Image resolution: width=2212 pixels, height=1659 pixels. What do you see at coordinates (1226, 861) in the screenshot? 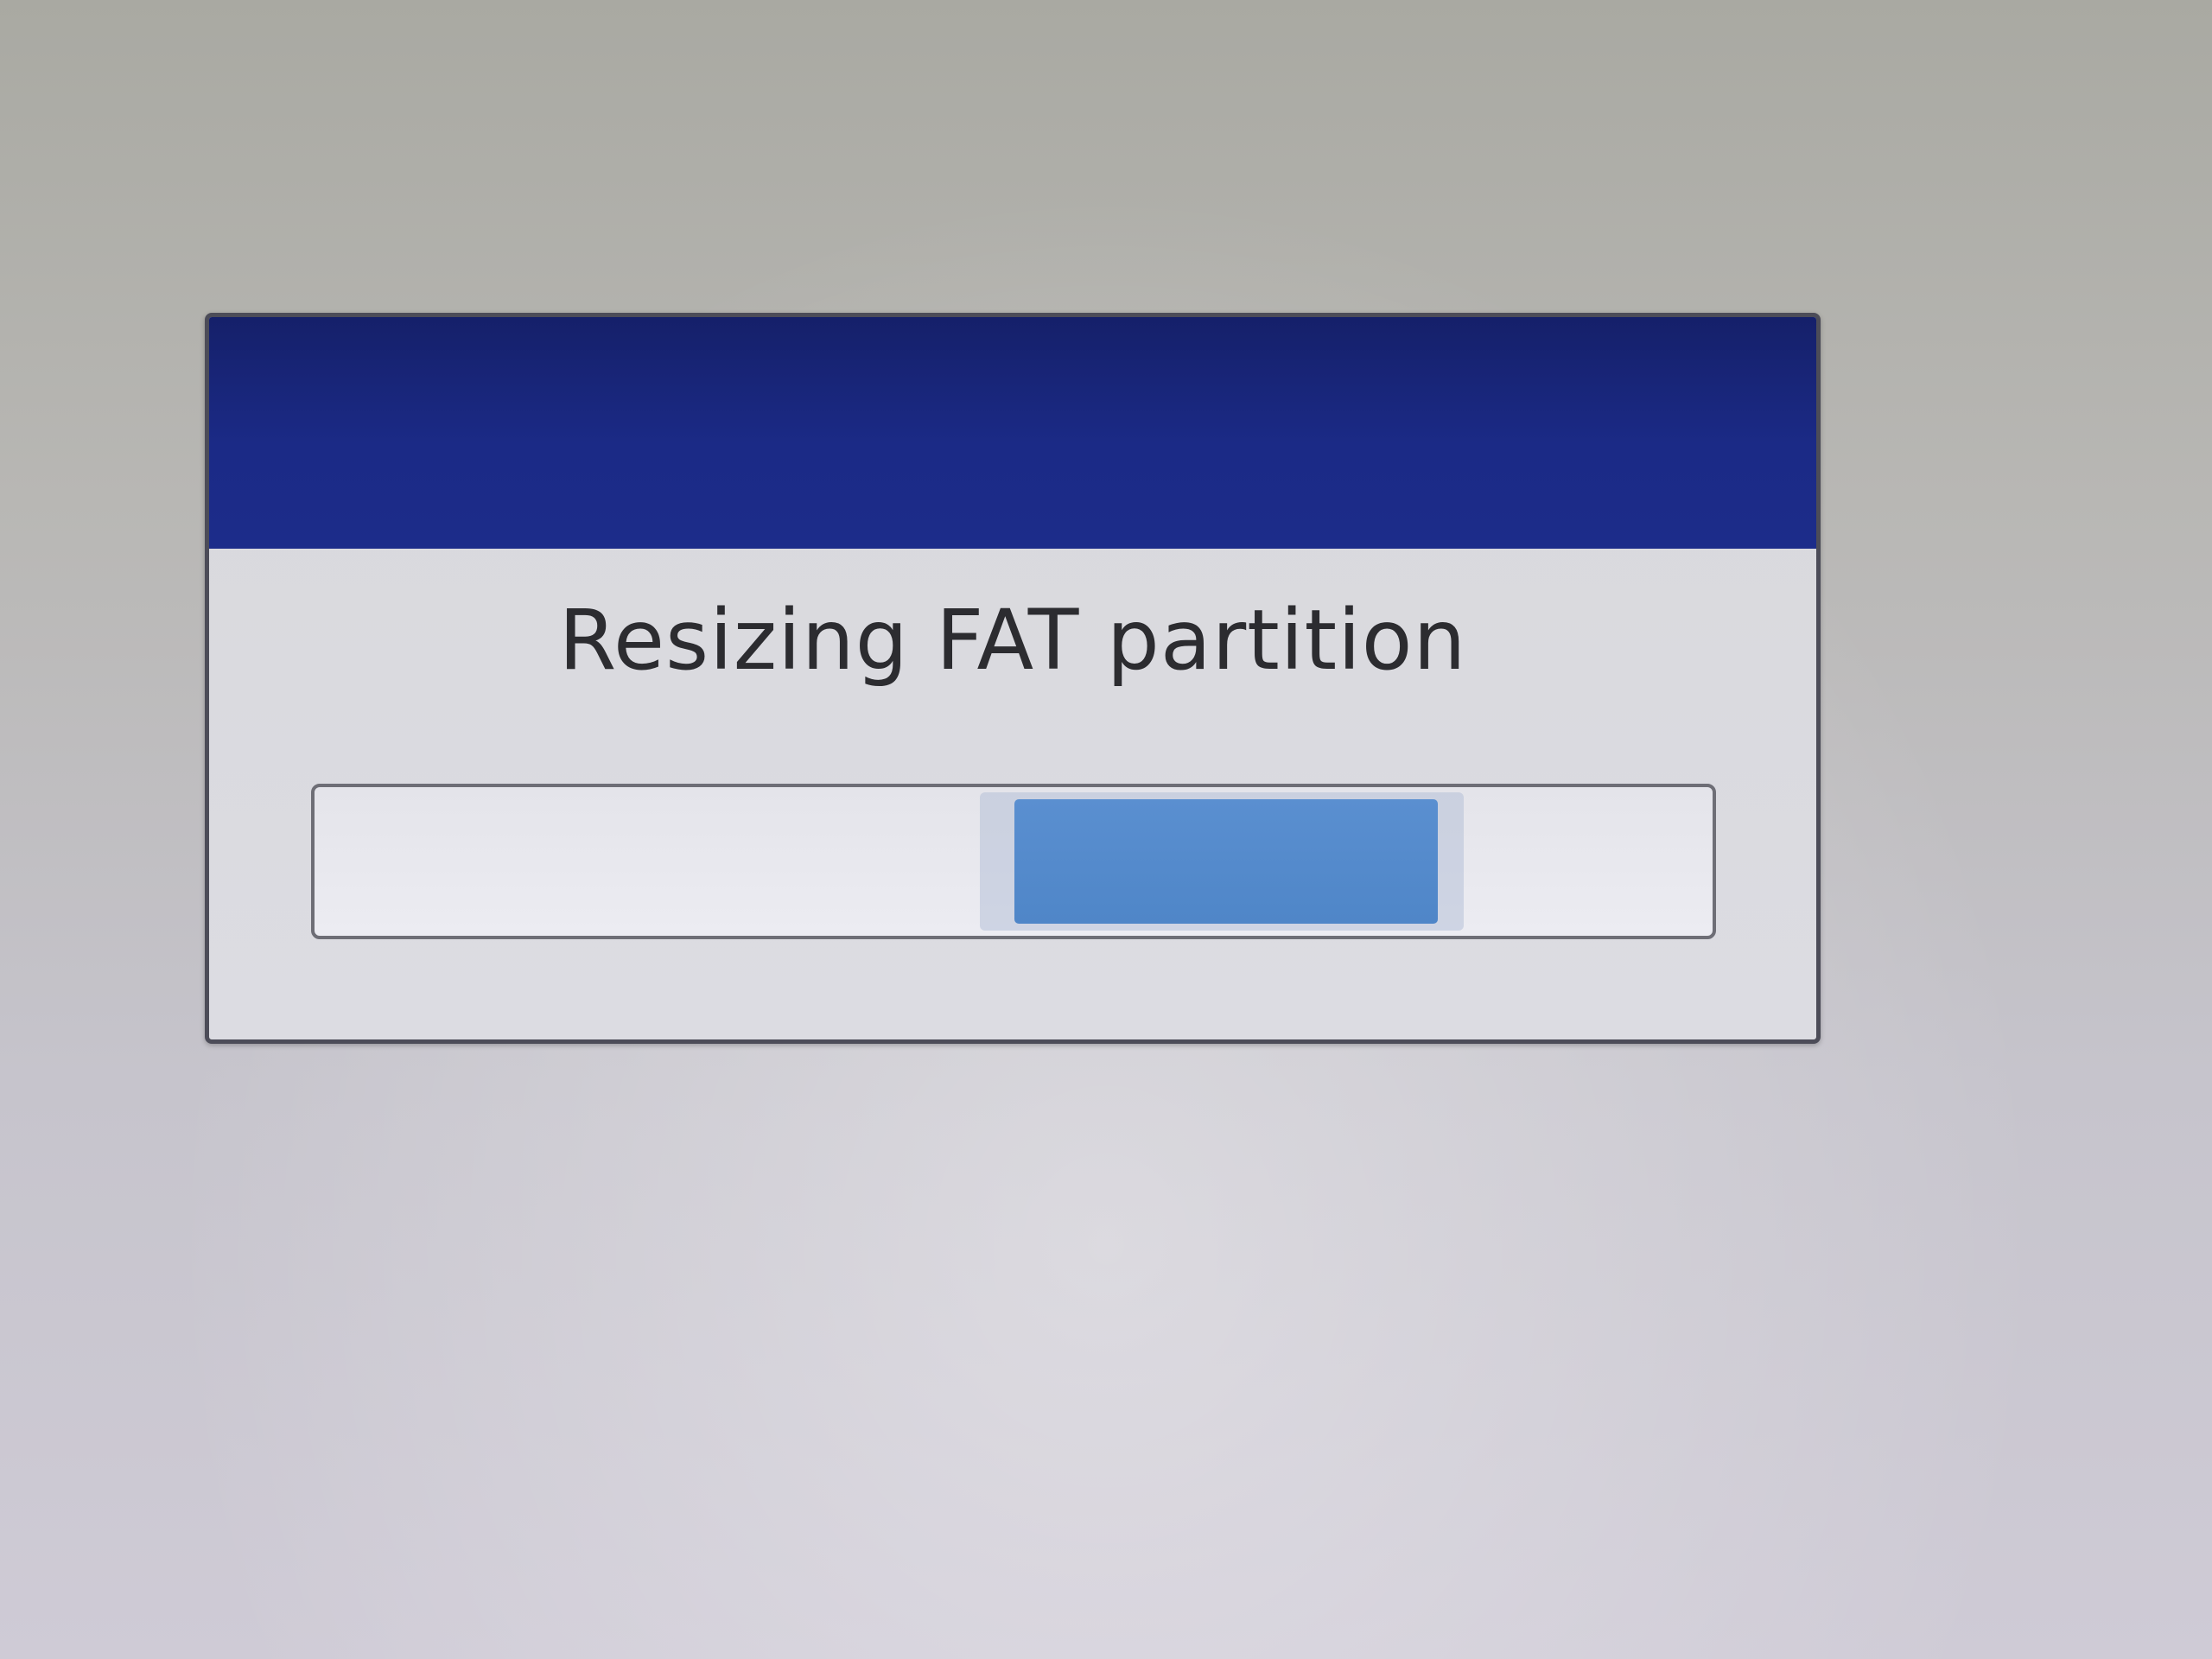
I see `progress-indicator` at bounding box center [1226, 861].